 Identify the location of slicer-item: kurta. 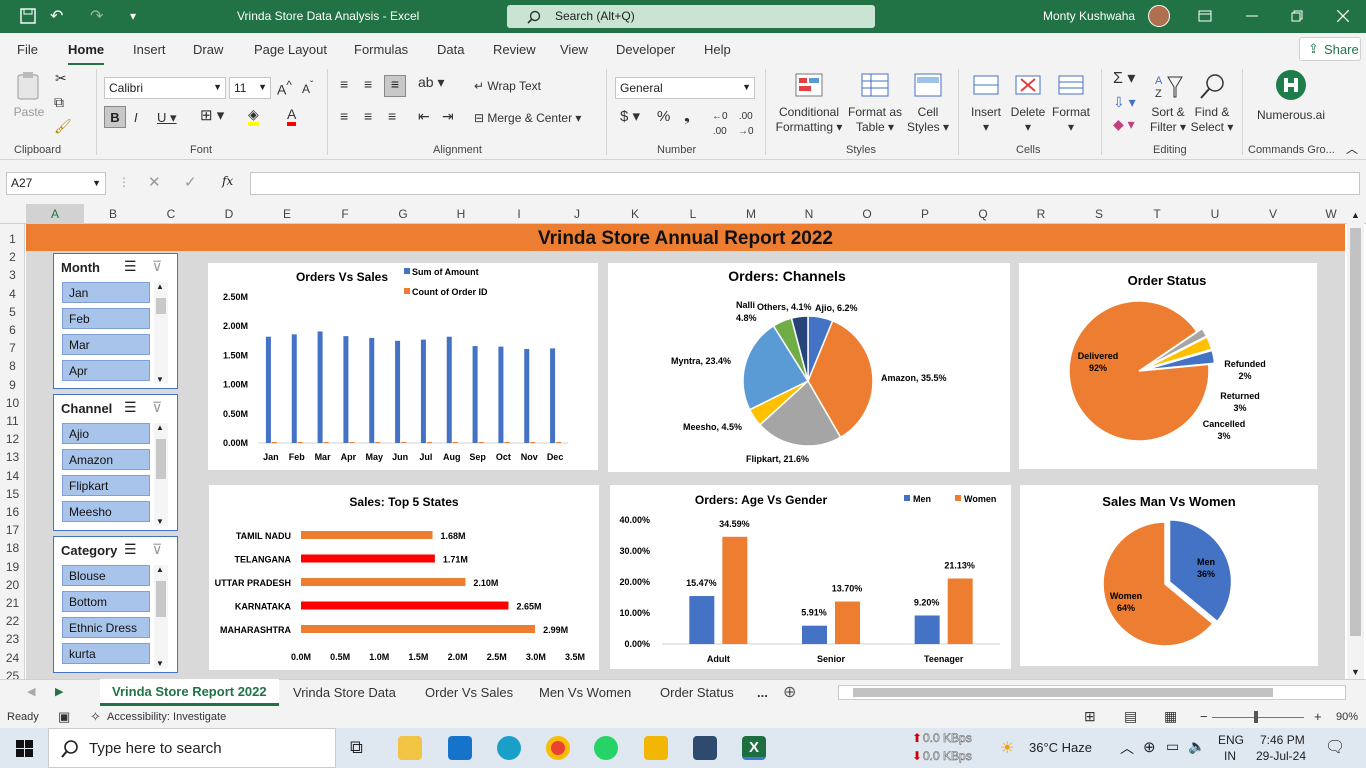
(106, 653).